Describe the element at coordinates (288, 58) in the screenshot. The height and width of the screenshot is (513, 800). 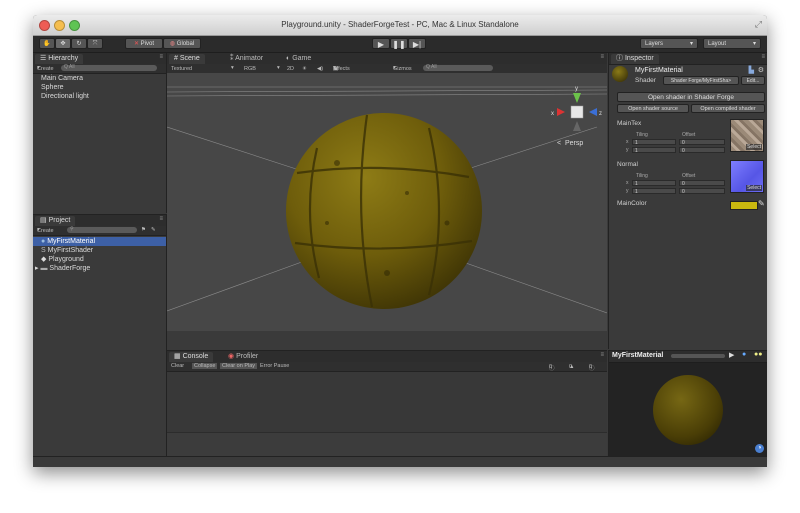
I see `game-icon: ◐` at that location.